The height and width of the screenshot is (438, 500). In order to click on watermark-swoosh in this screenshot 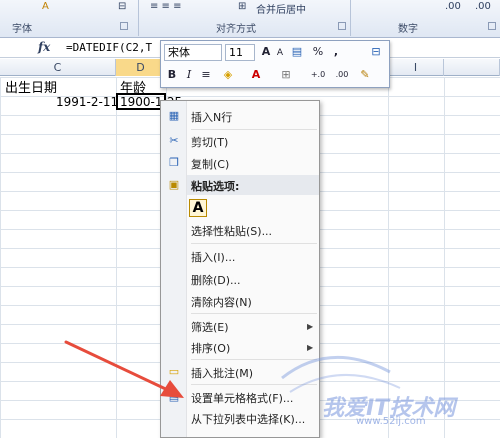, I will do `click(341, 374)`.